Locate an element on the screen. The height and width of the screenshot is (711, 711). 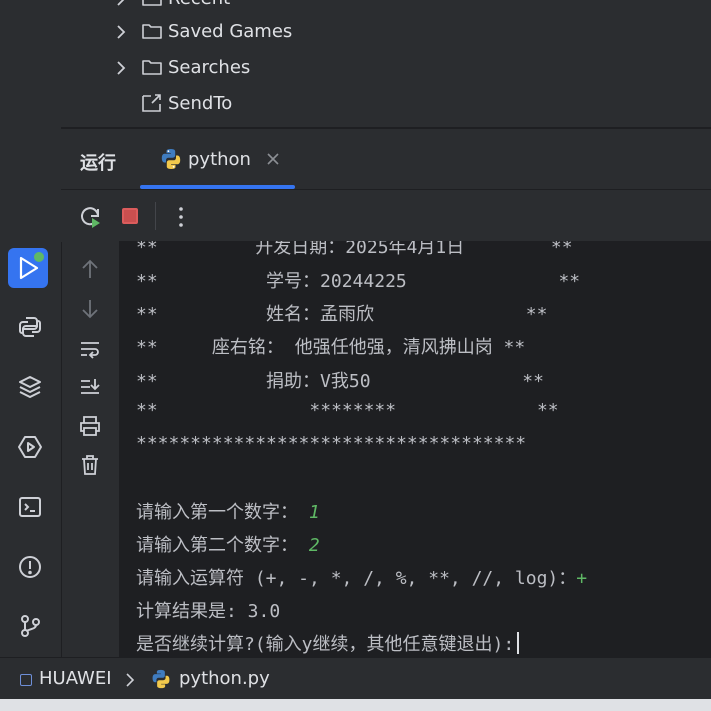
console-prompt: 请输入第二个数字： is located at coordinates (217, 545).